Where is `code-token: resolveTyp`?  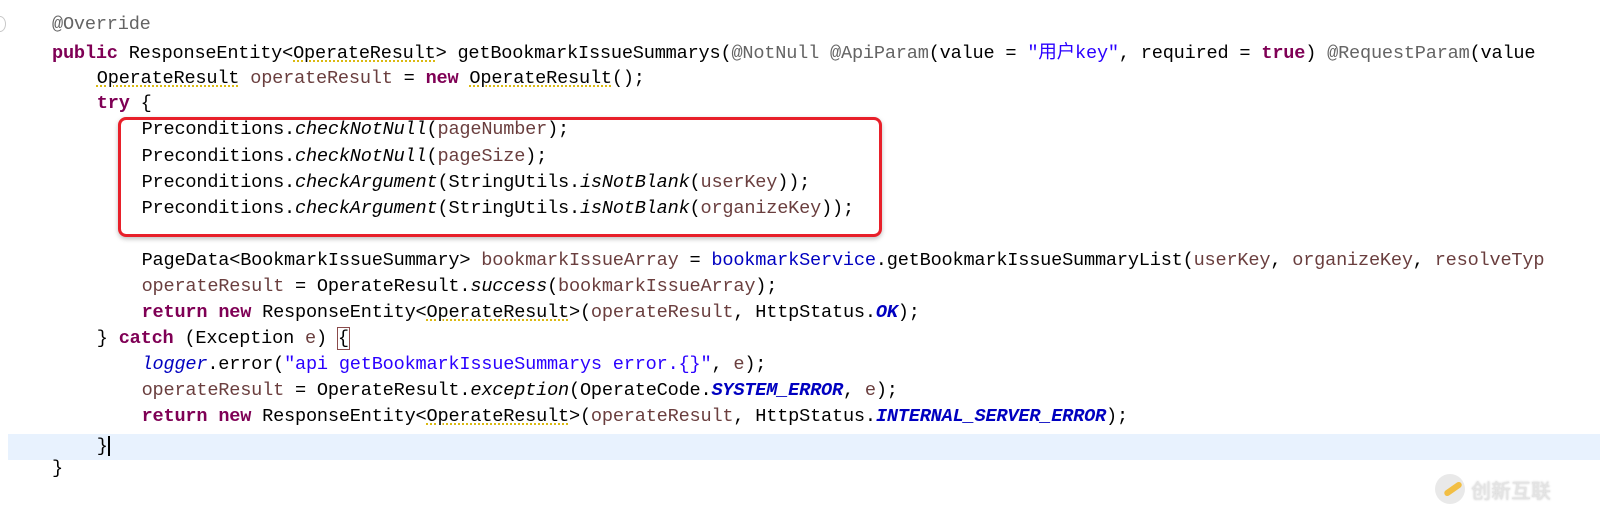 code-token: resolveTyp is located at coordinates (1489, 260).